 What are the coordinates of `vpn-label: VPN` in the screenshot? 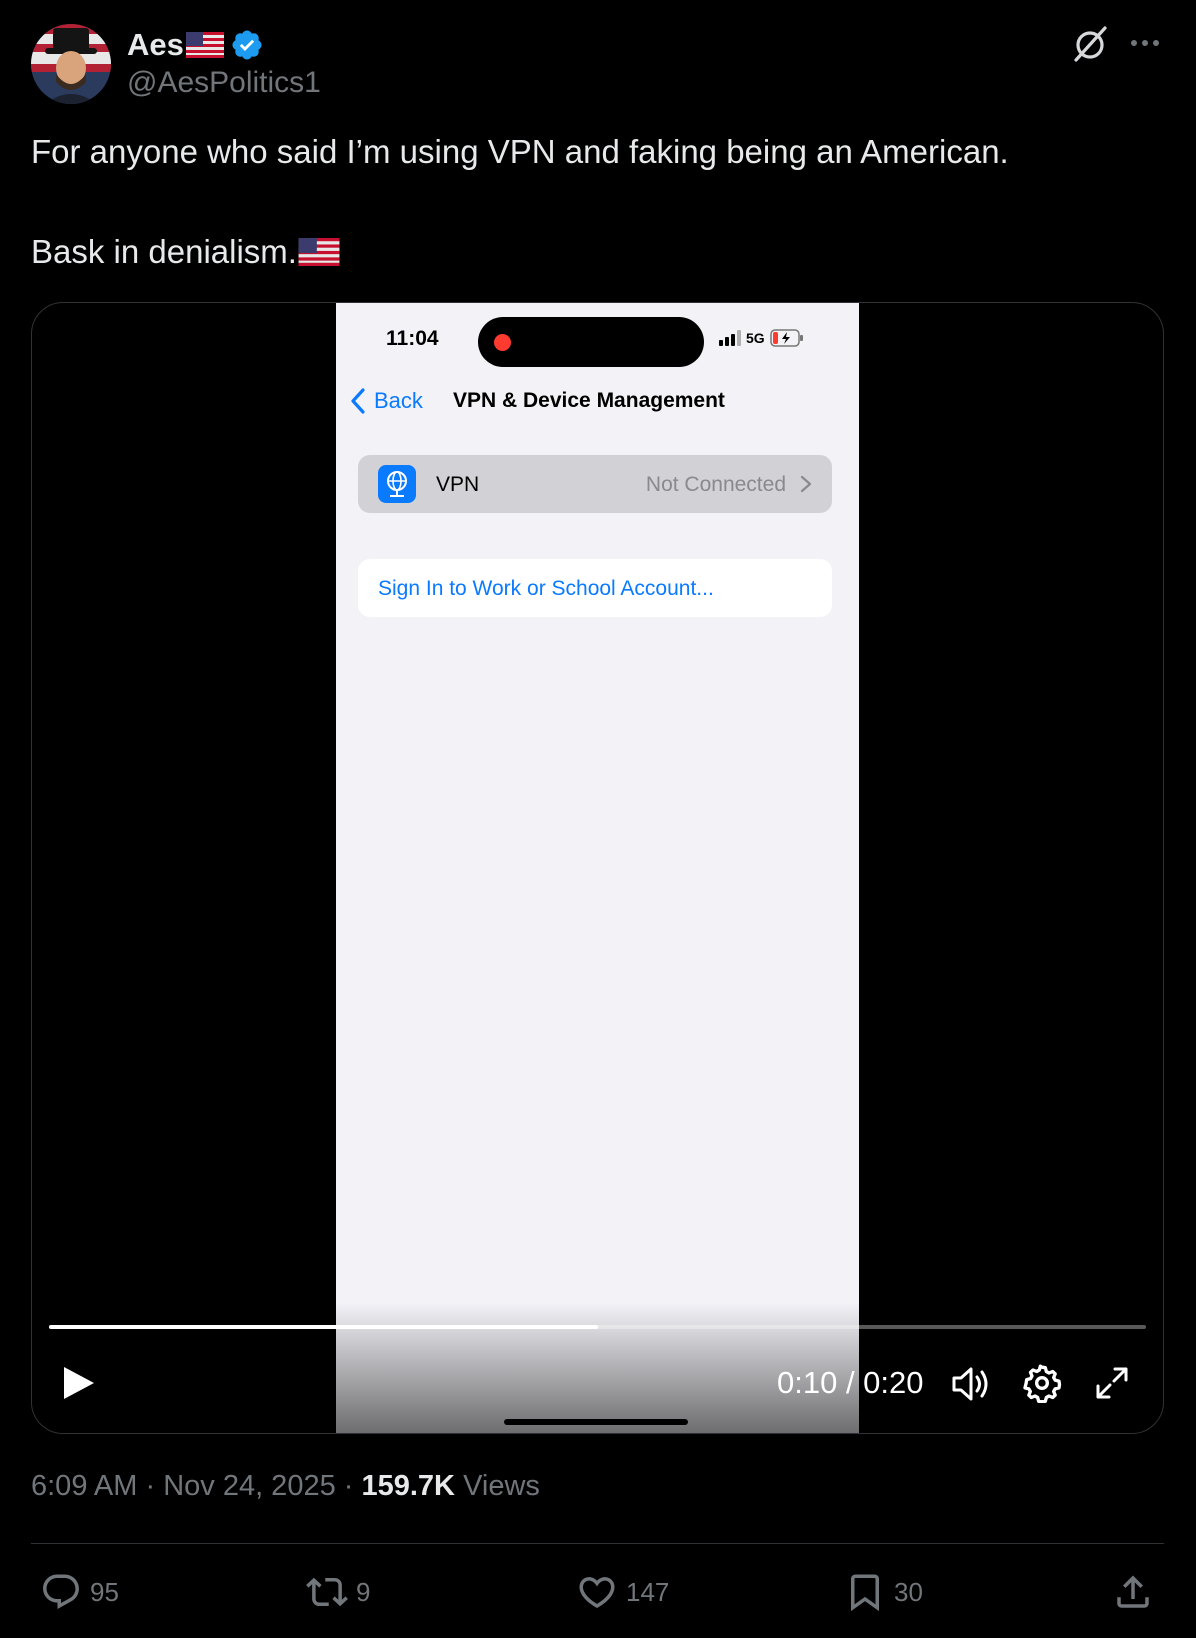 It's located at (458, 484).